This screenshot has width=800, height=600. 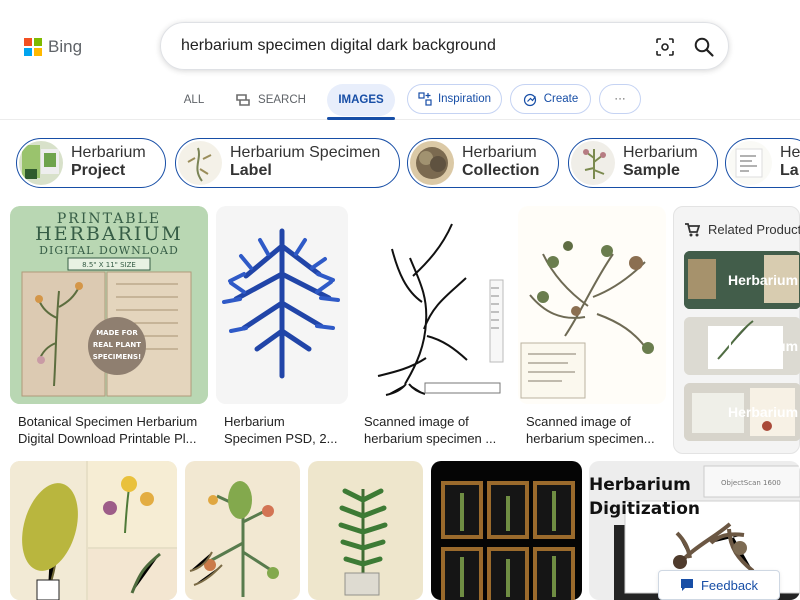 I want to click on chip-herbarium-collection: Herbarium Collection, so click(x=483, y=163).